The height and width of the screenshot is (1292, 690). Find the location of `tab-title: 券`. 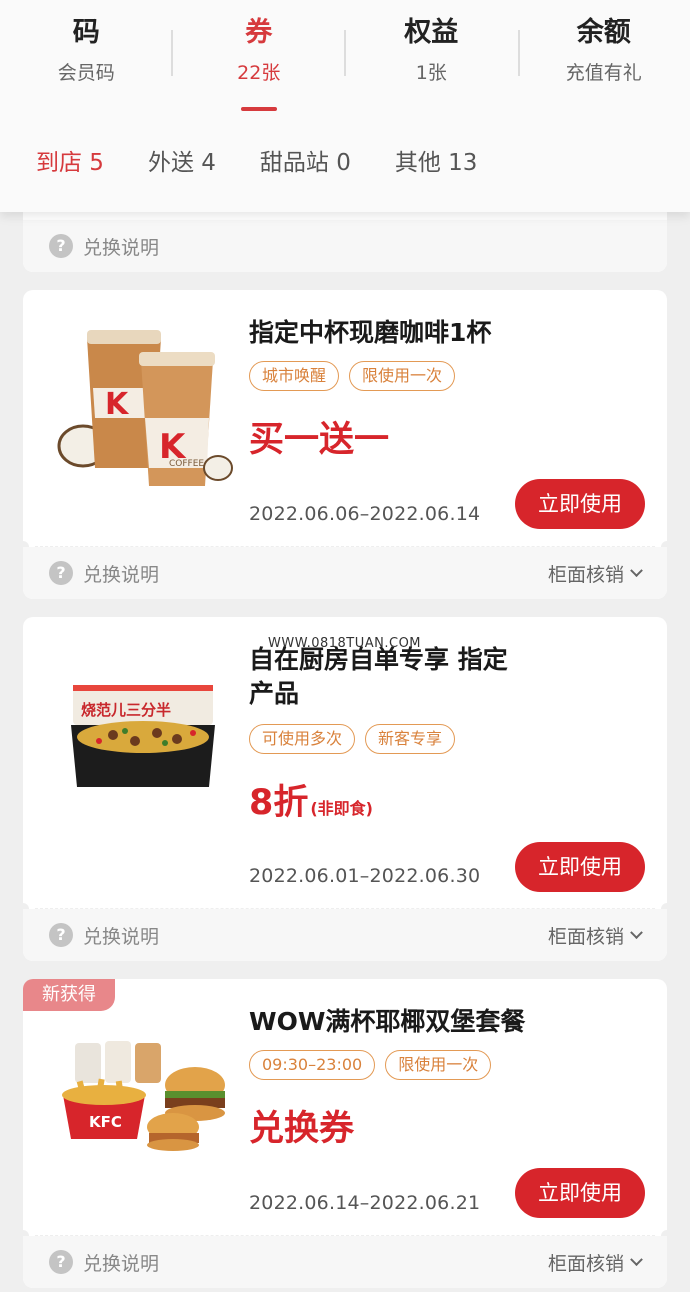

tab-title: 券 is located at coordinates (259, 32).